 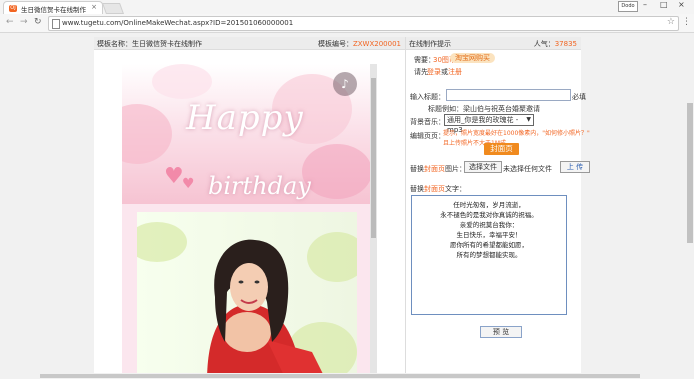 I want to click on replace-cover-image: 替换封面页图片：, so click(x=438, y=169).